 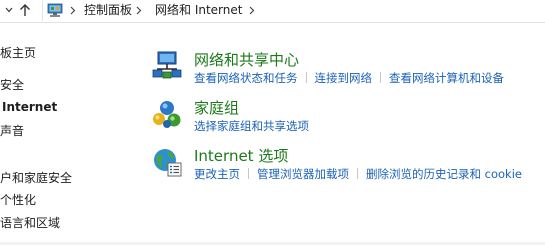 I want to click on sidebar-item-family-safety: 户和家庭安全, so click(x=36, y=178).